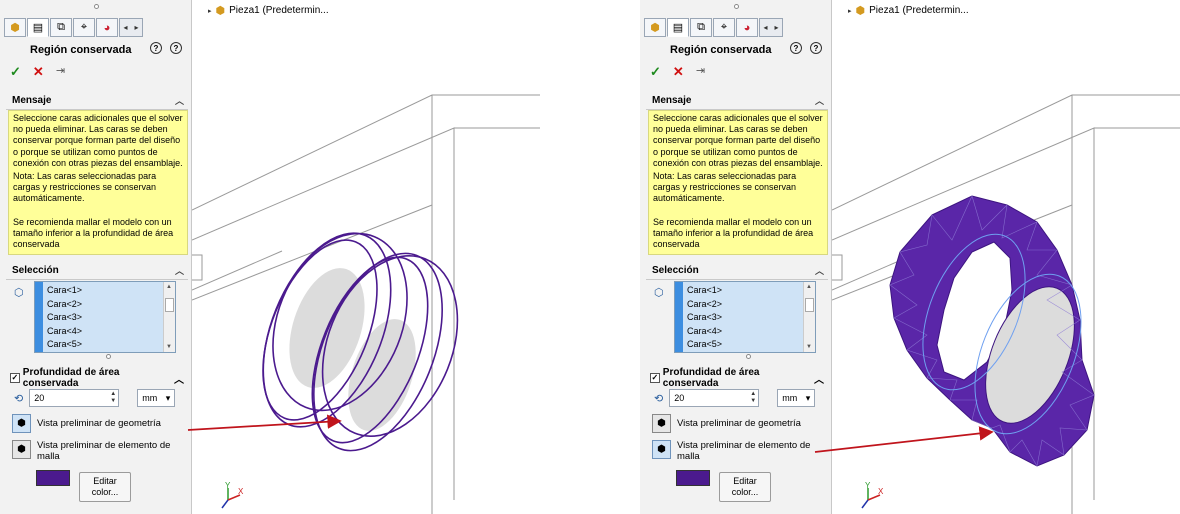  Describe the element at coordinates (776, 27) in the screenshot. I see `chevron-right-icon: ▸` at that location.